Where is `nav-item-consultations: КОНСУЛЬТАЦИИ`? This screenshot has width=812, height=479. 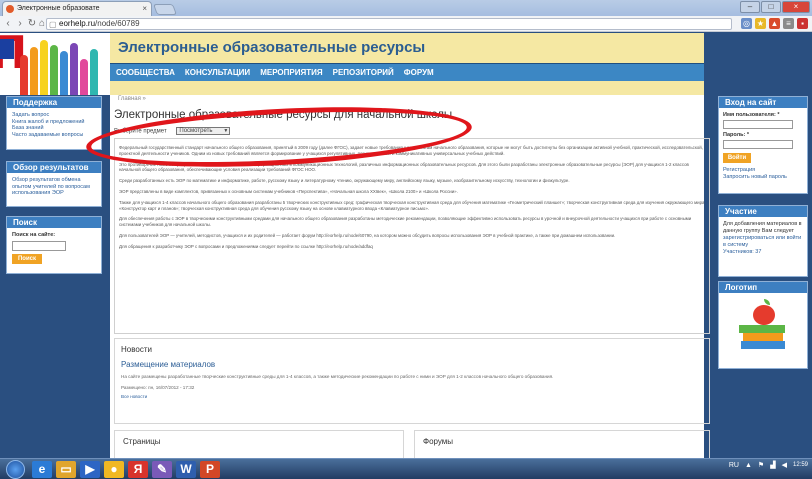
nav-item-consultations: КОНСУЛЬТАЦИИ is located at coordinates (217, 72).